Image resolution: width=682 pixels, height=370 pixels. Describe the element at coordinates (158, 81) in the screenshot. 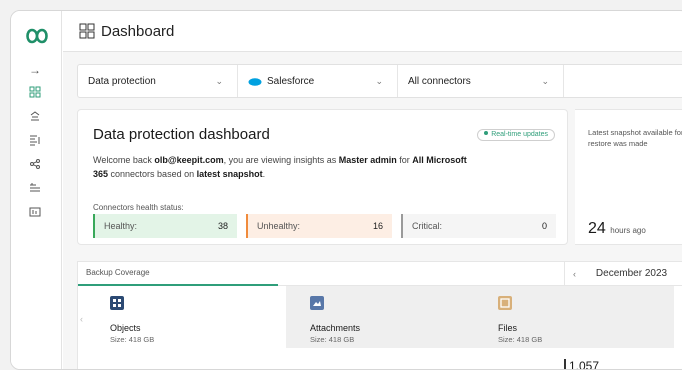

I see `scope-dropdown: Data protection ⌄` at that location.